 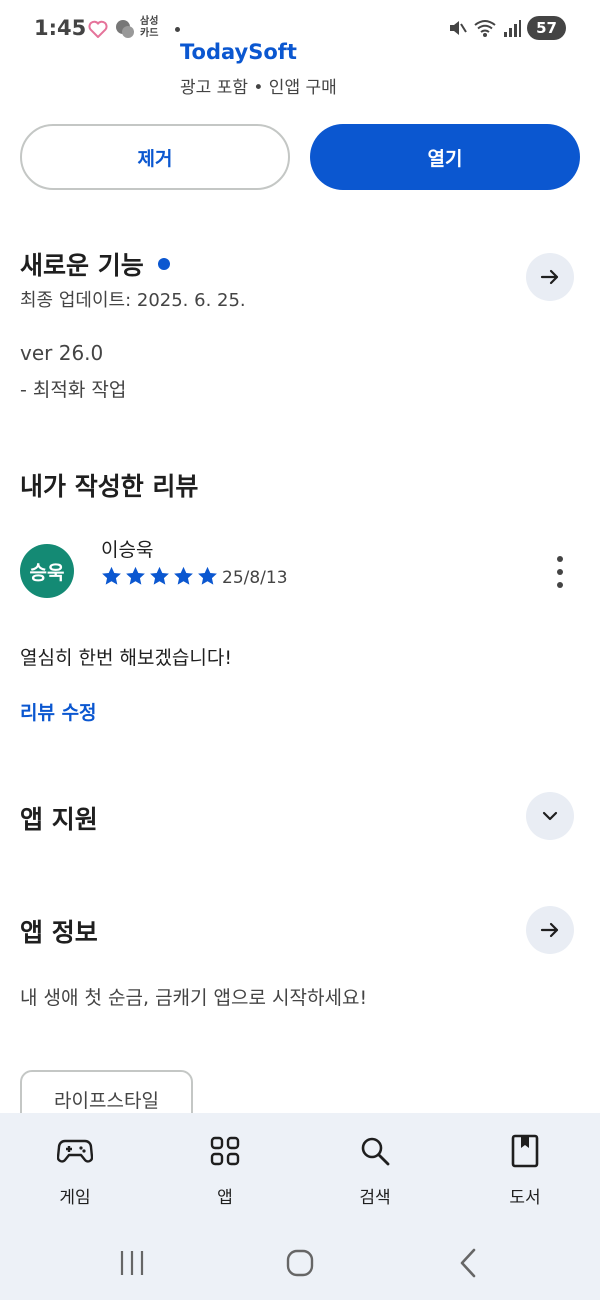 I want to click on chevron-down-icon, so click(x=550, y=816).